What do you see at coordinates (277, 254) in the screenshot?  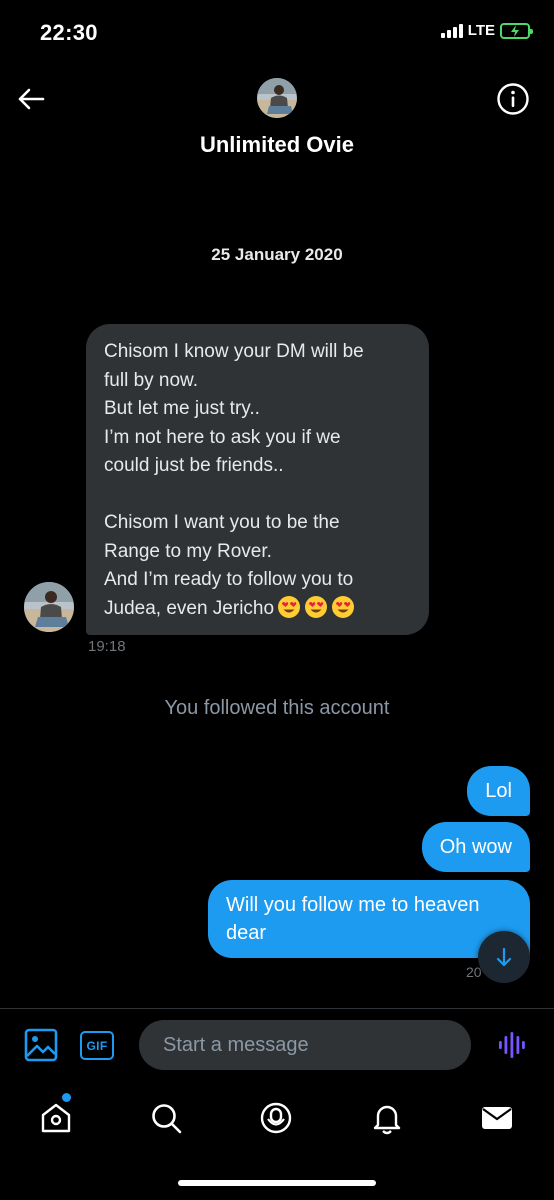 I see `date-divider: 25 January 2020` at bounding box center [277, 254].